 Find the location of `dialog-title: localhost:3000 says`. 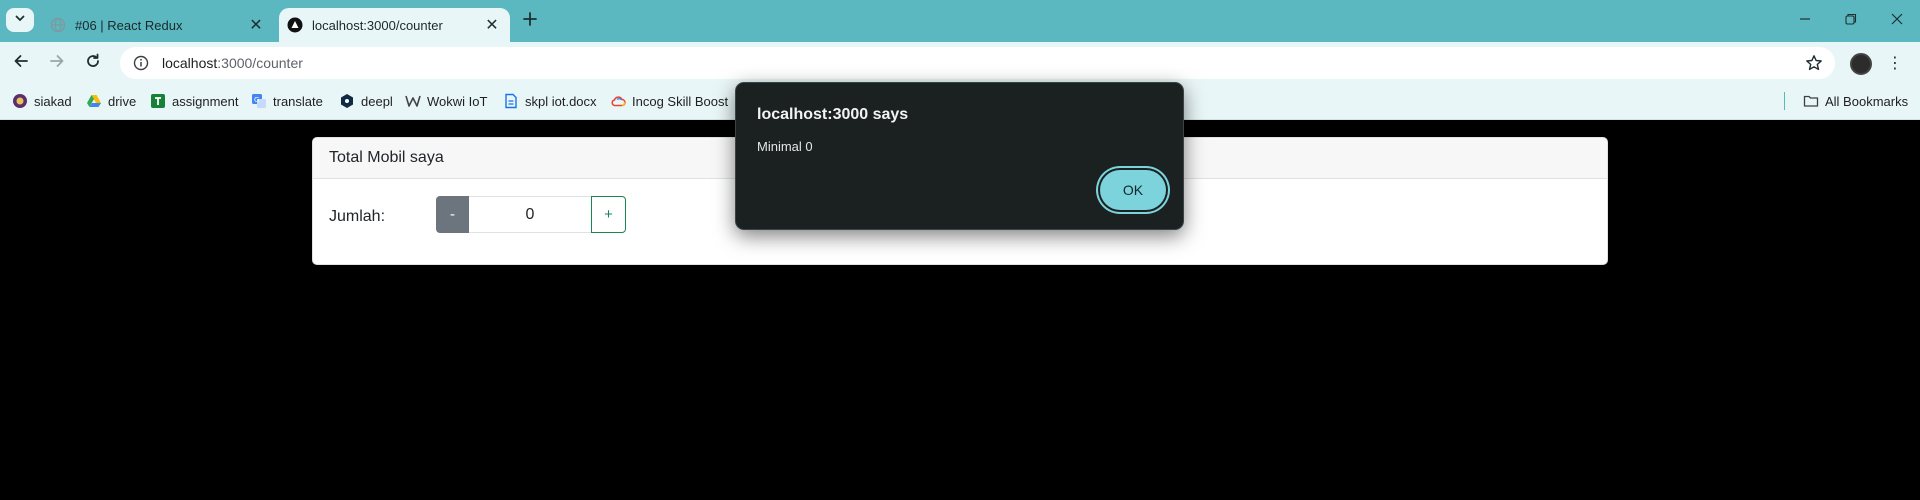

dialog-title: localhost:3000 says is located at coordinates (833, 114).